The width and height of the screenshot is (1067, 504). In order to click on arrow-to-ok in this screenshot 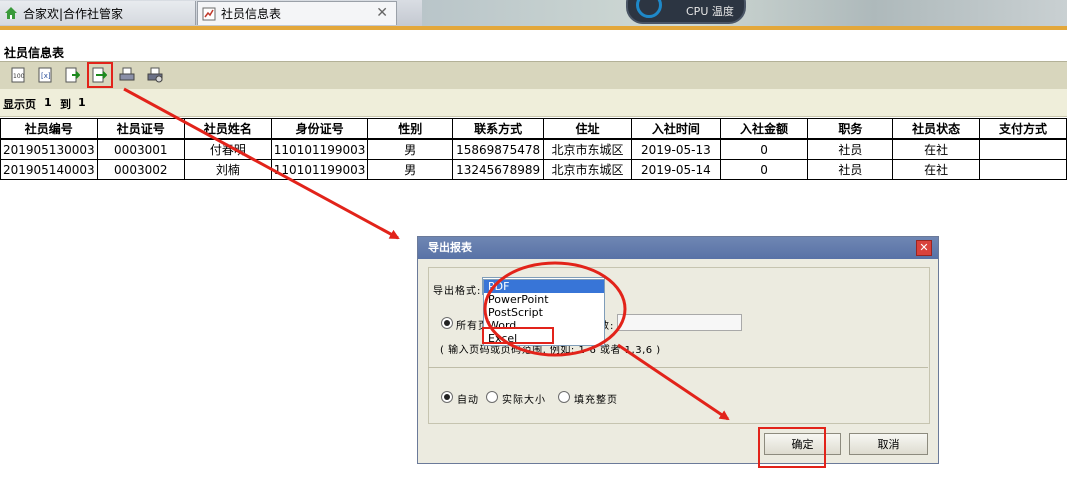, I will do `click(673, 382)`.